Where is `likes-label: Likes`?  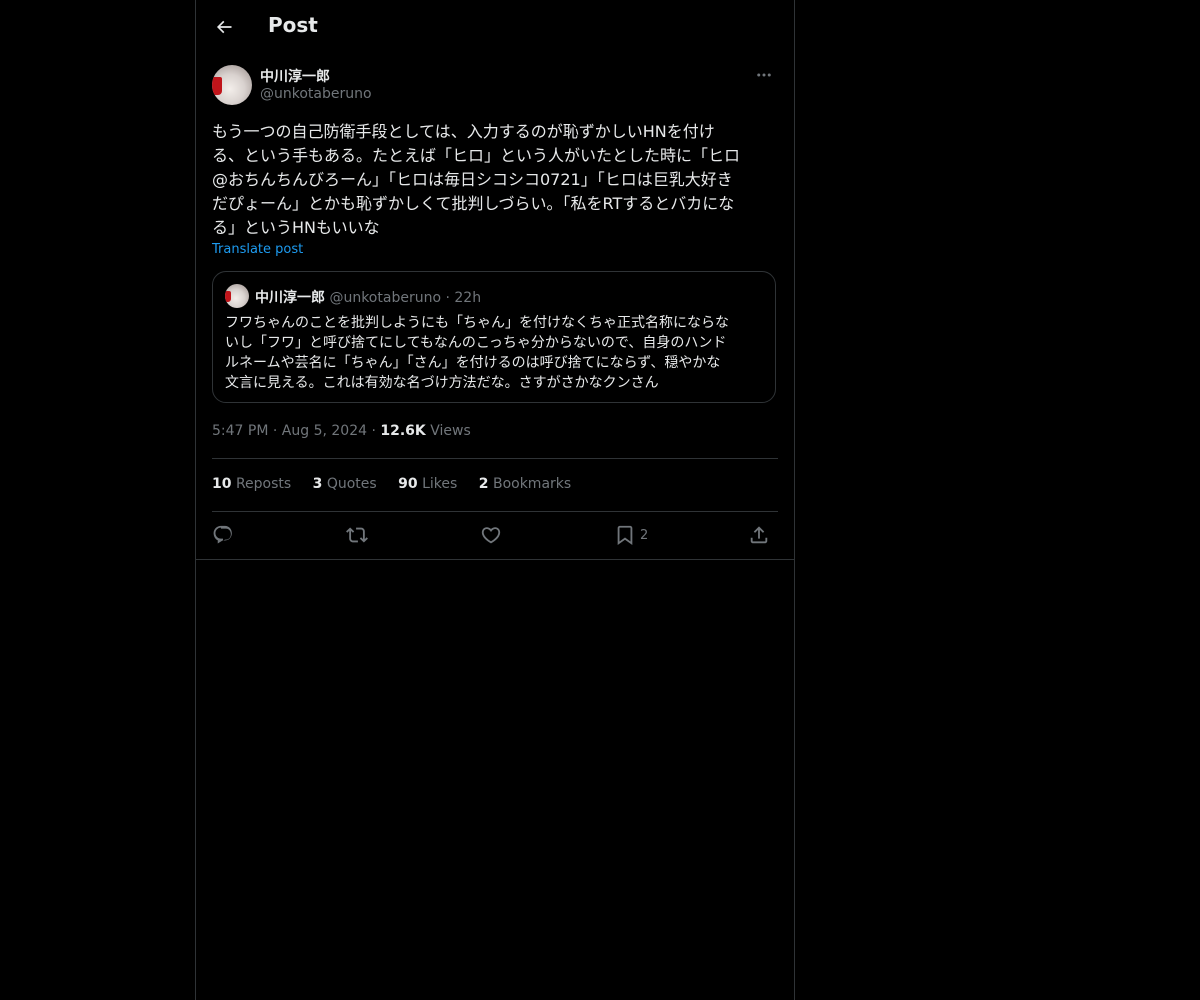 likes-label: Likes is located at coordinates (440, 484).